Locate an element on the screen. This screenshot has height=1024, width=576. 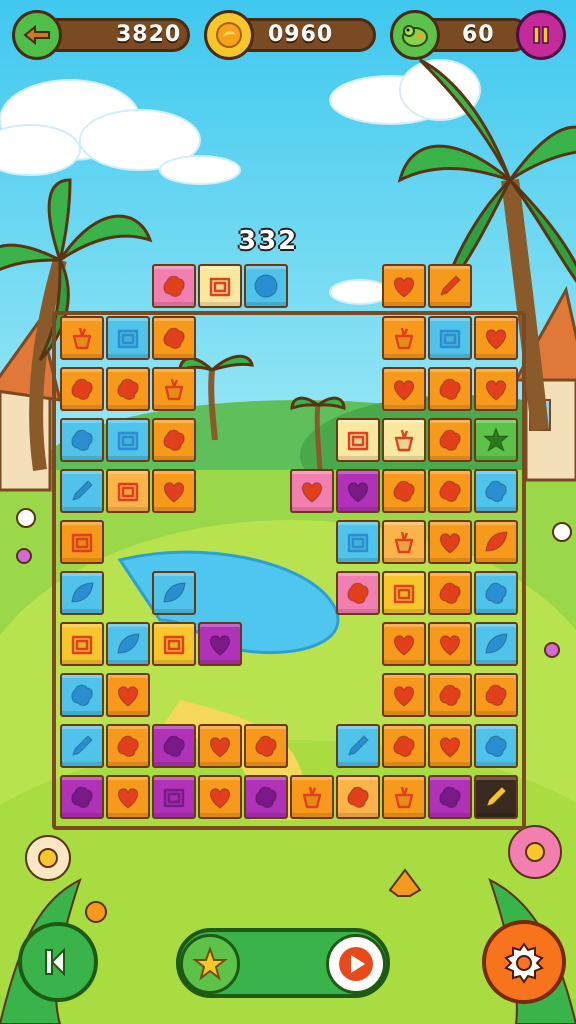
leaf-icon is located at coordinates (82, 592).